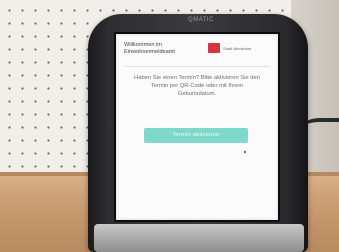 The image size is (339, 252). I want to click on kiosk-base, so click(199, 238).